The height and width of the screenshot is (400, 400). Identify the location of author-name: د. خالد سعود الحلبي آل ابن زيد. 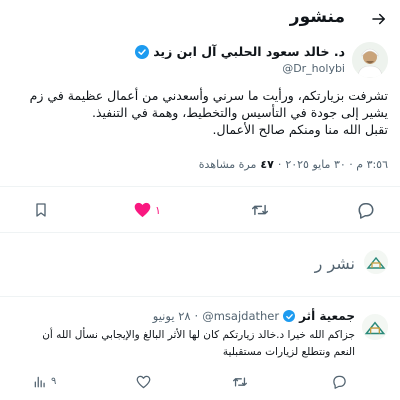
(249, 51).